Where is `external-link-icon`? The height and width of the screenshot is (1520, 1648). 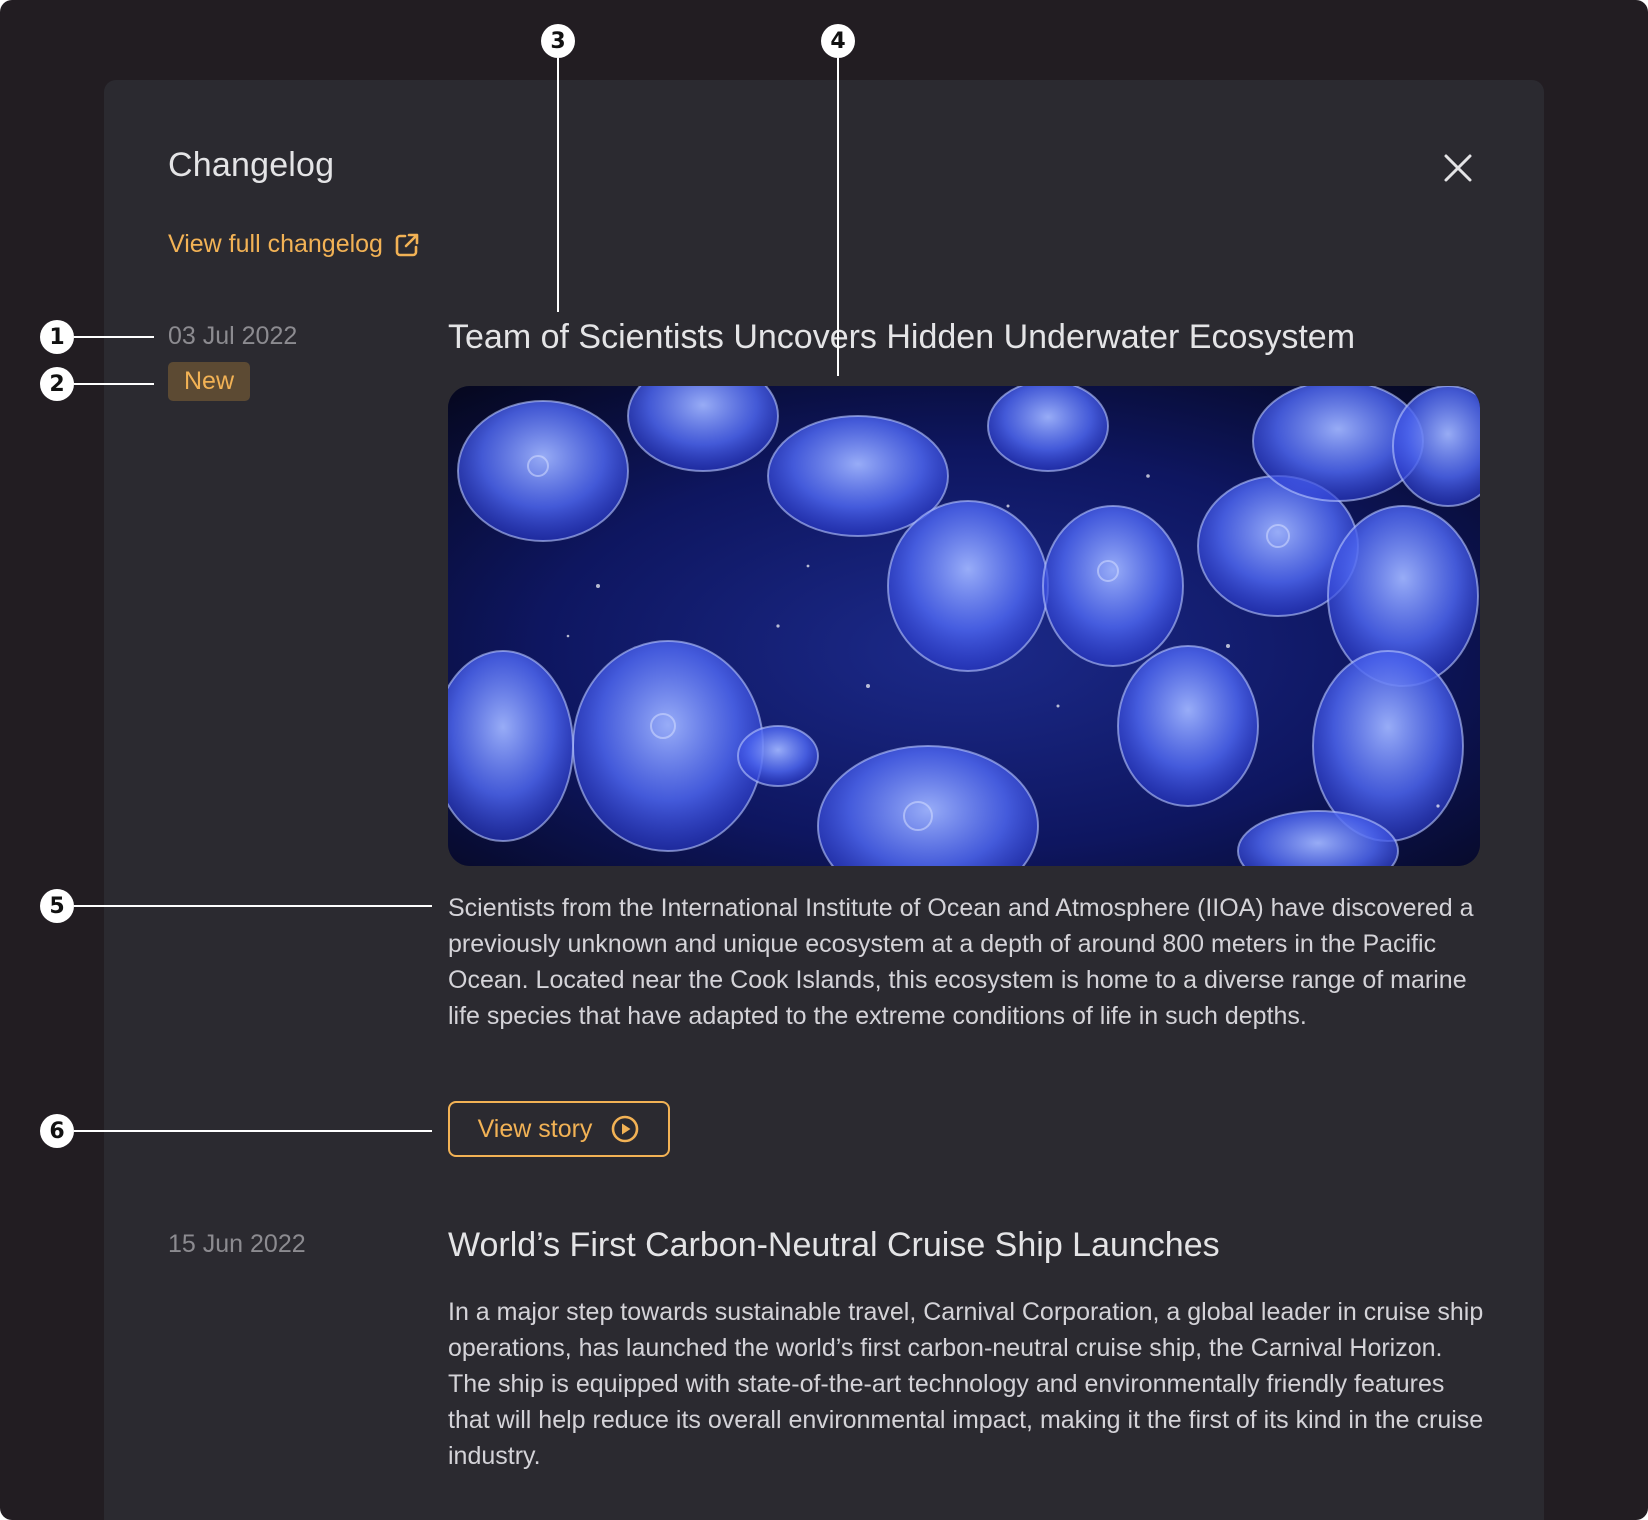
external-link-icon is located at coordinates (407, 244).